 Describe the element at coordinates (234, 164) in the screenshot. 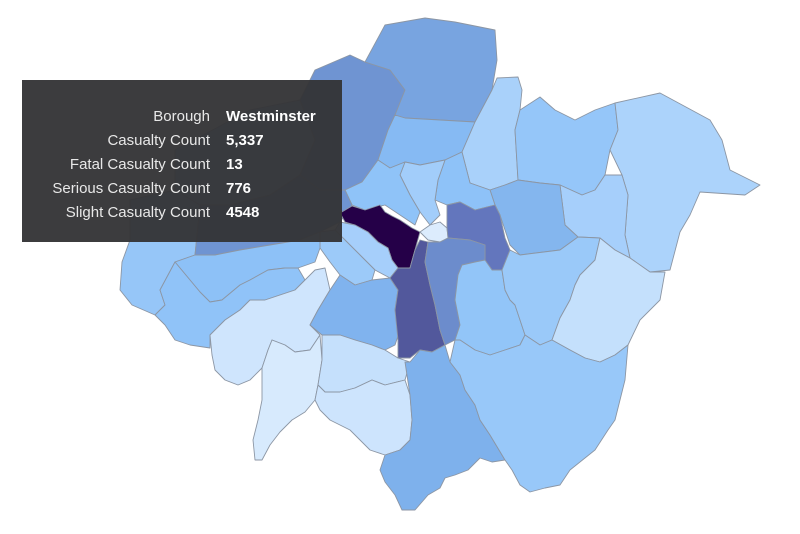

I see `tooltip-value: 13` at that location.